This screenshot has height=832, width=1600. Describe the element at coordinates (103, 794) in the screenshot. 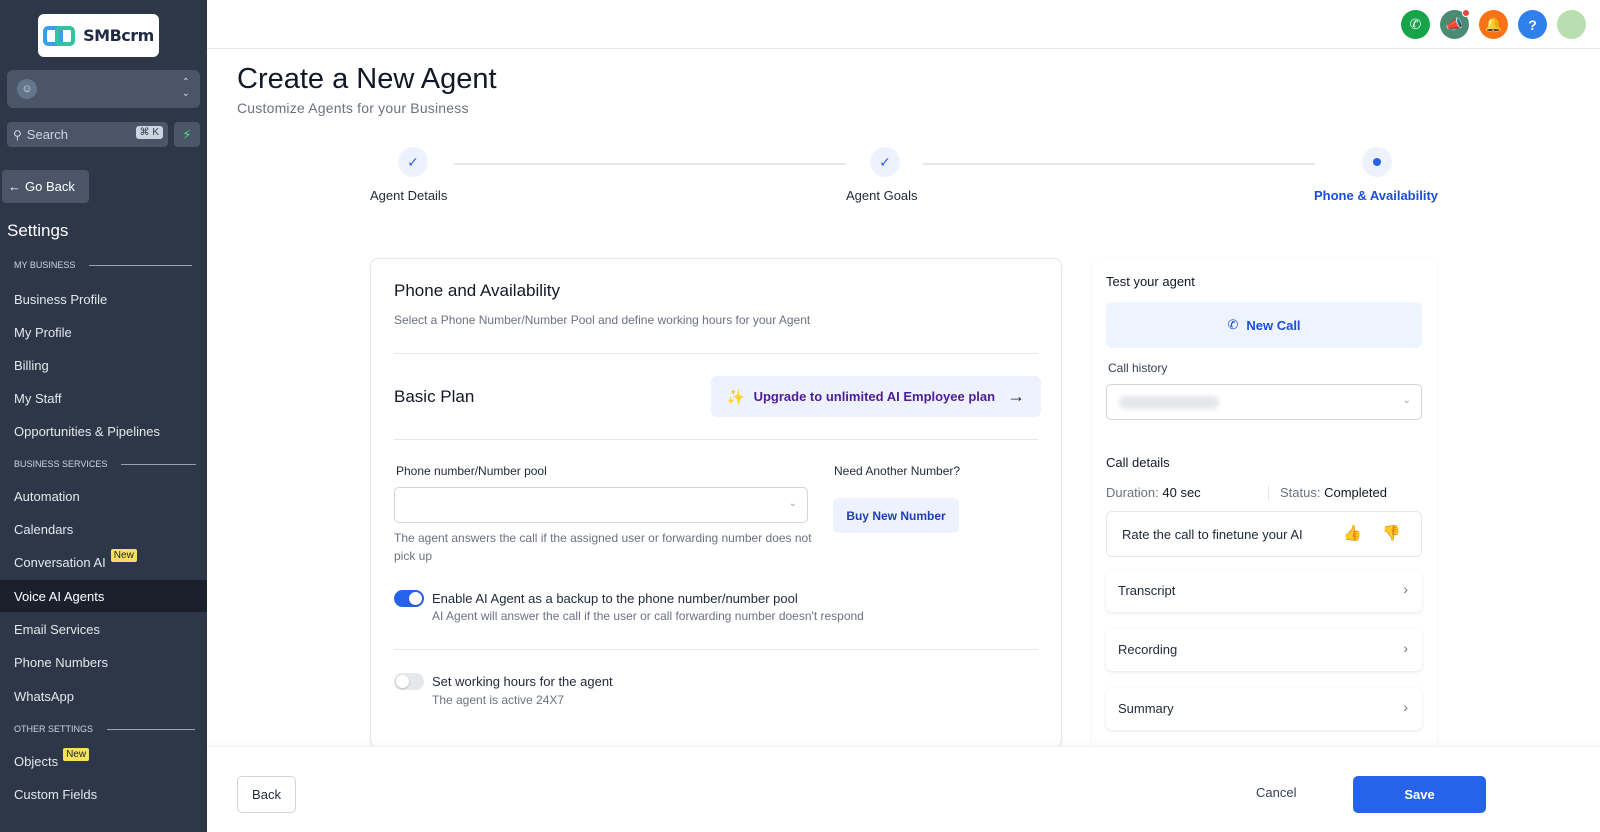

I see `sidebar-item-custom-fields: Custom Fields` at that location.